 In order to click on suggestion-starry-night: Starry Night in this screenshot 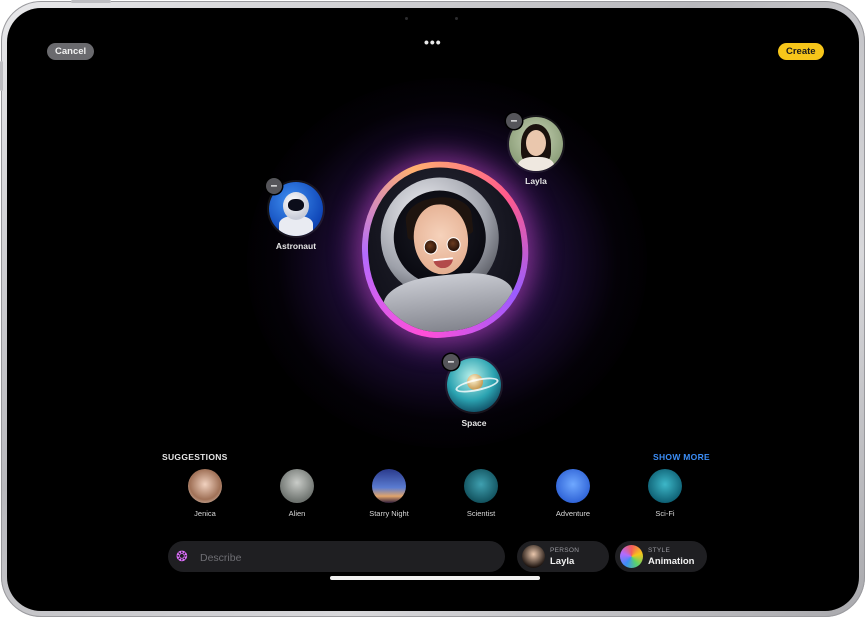, I will do `click(389, 493)`.